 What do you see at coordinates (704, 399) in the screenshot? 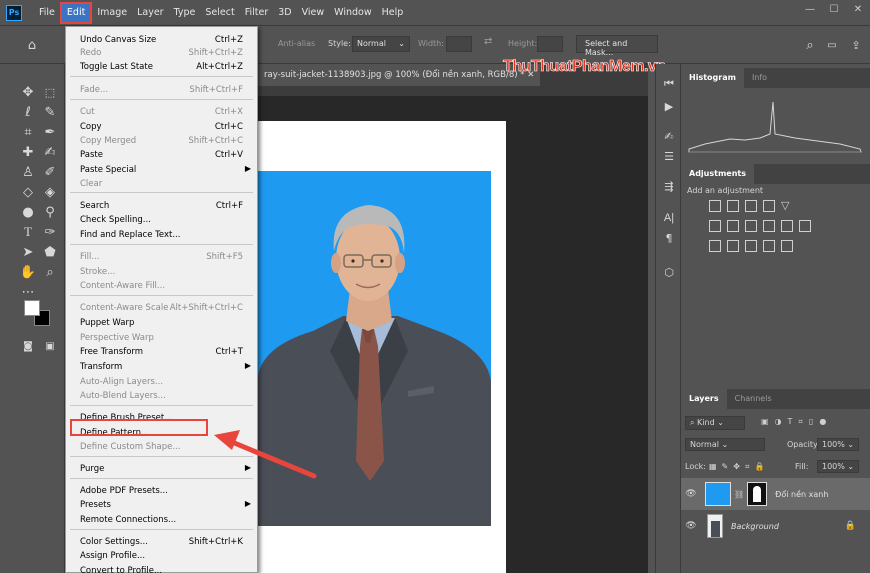
I see `tab-layers: Layers` at bounding box center [704, 399].